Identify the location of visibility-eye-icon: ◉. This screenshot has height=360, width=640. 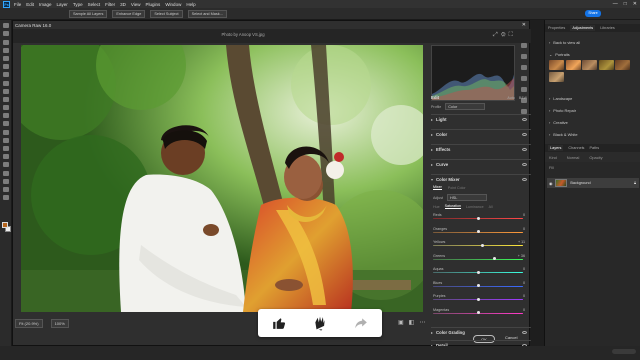
(550, 183).